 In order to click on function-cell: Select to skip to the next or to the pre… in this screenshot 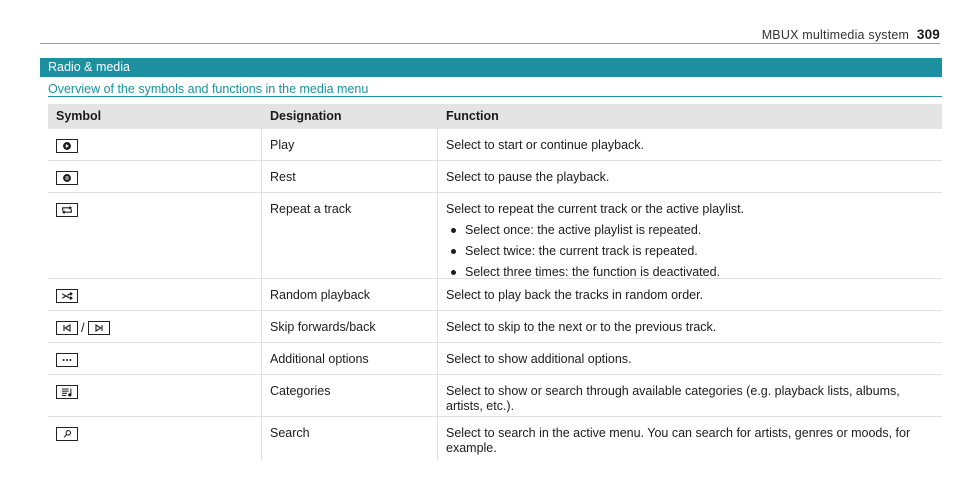, I will do `click(581, 327)`.